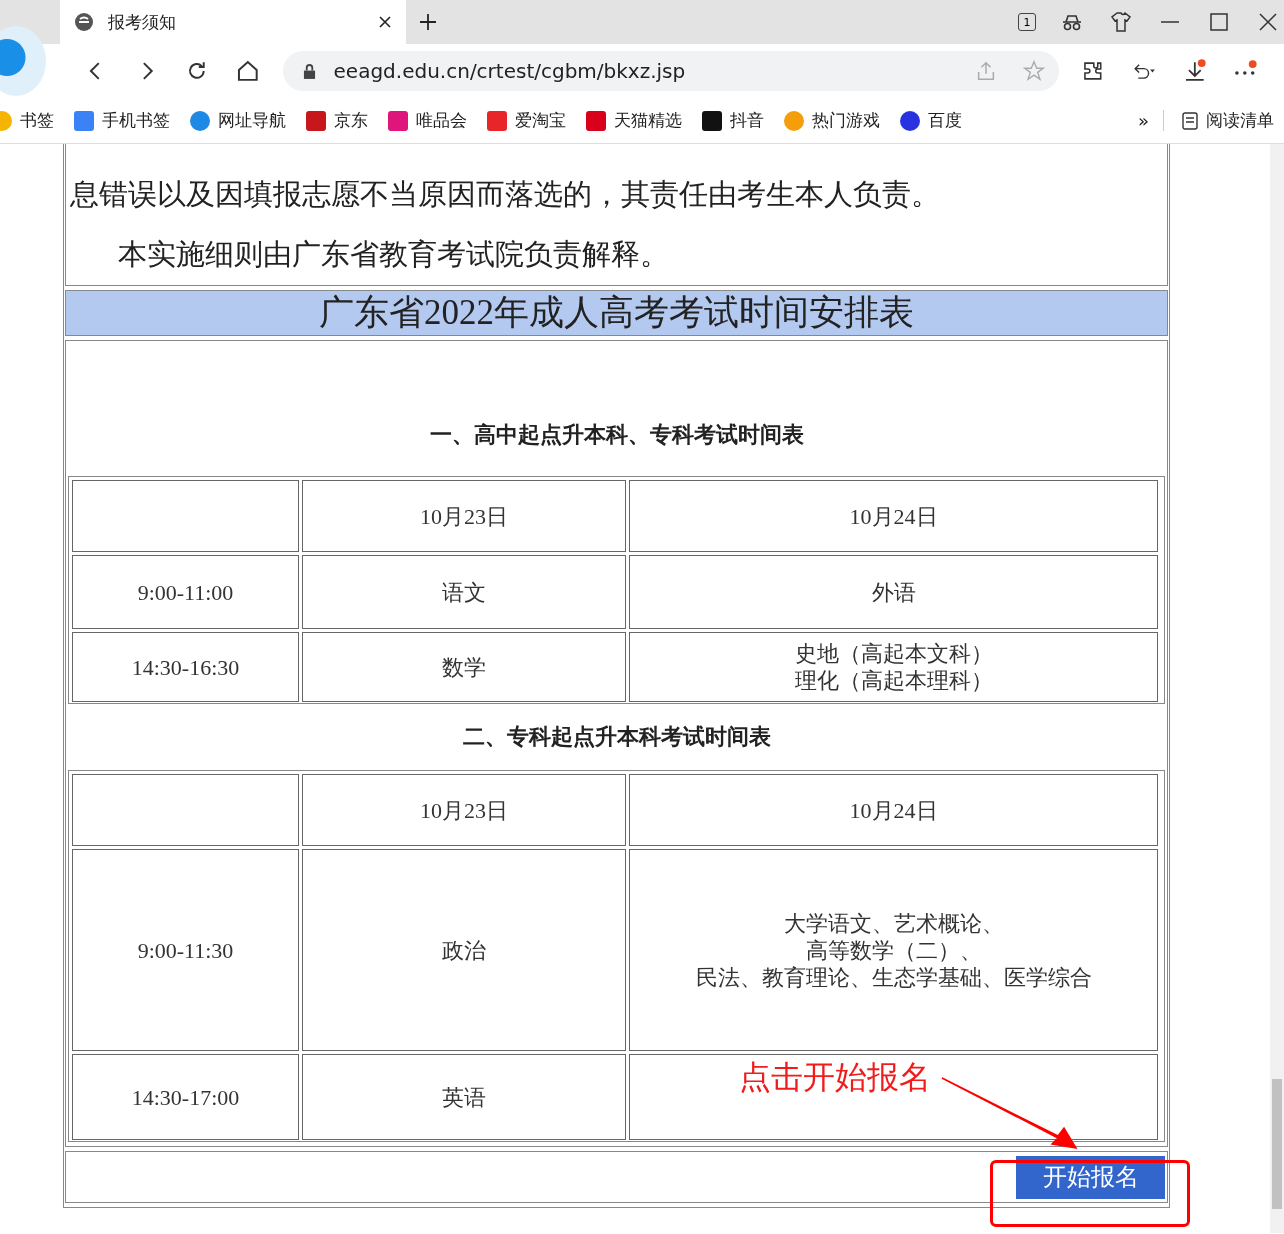  I want to click on maximize-icon, so click(1219, 22).